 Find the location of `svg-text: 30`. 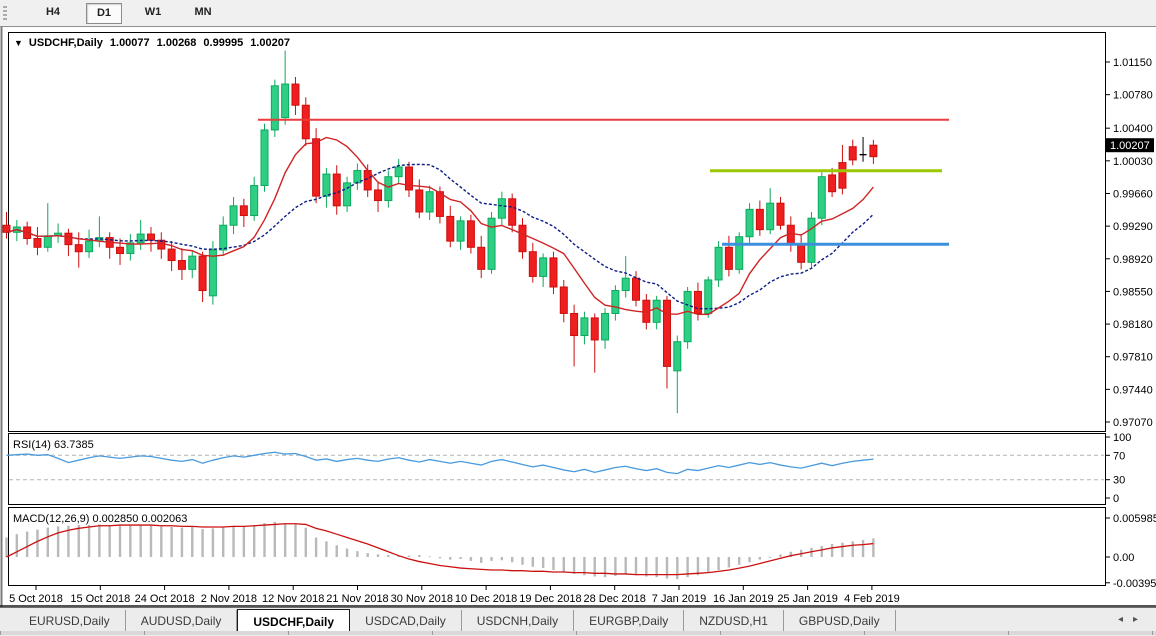

svg-text: 30 is located at coordinates (1119, 481).